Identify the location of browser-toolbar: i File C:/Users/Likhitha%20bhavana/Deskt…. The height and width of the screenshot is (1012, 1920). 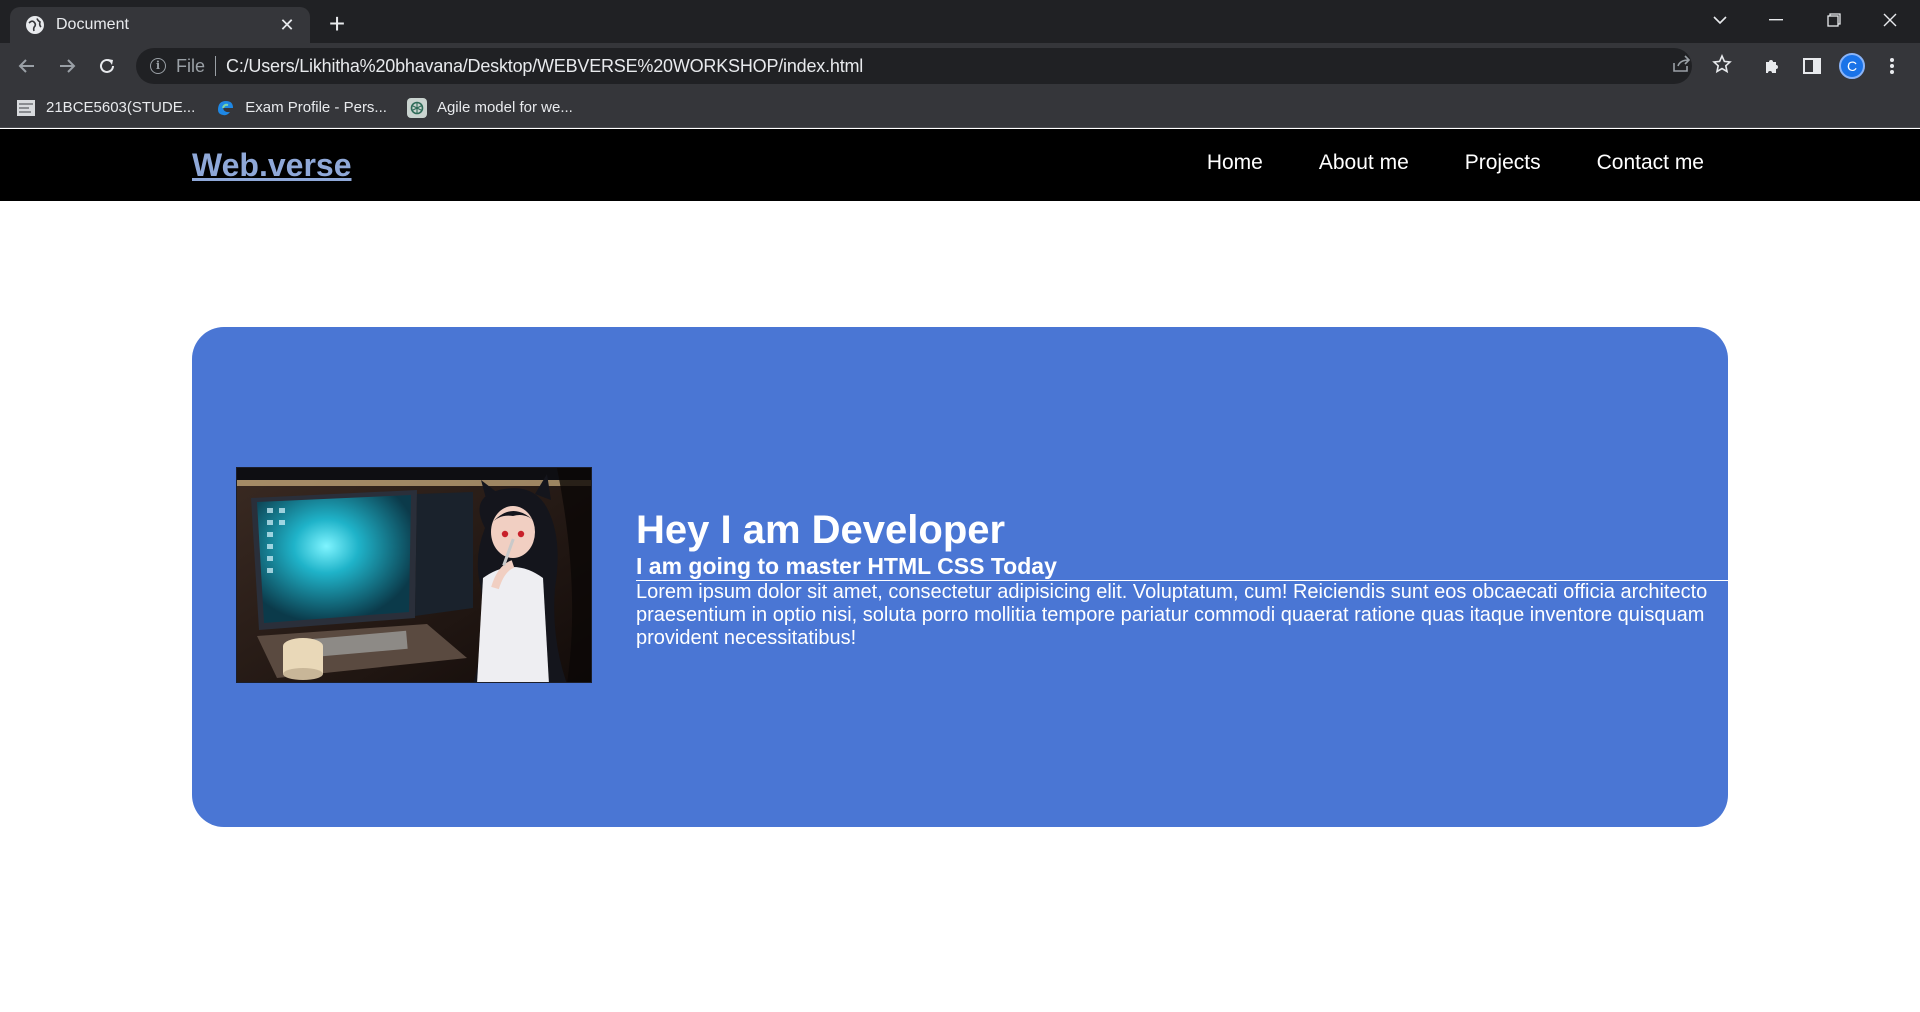
(960, 65).